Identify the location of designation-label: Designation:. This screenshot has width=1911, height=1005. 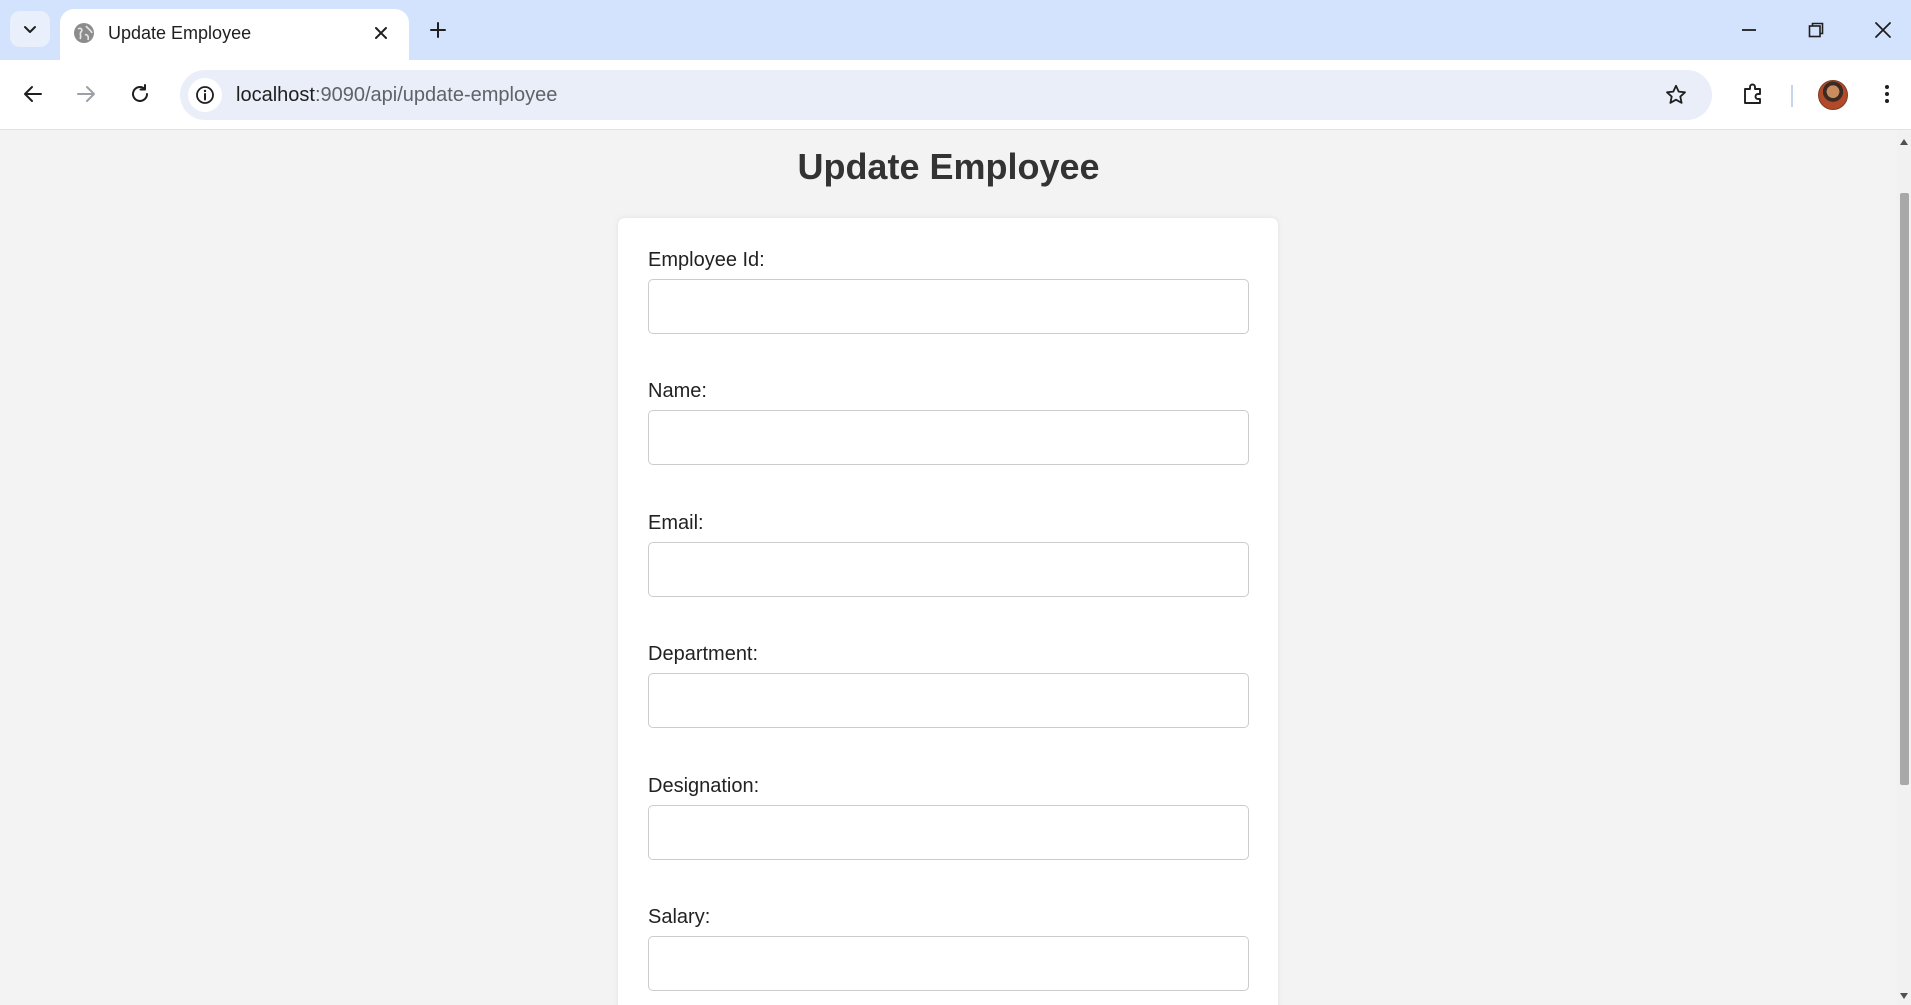
(704, 786).